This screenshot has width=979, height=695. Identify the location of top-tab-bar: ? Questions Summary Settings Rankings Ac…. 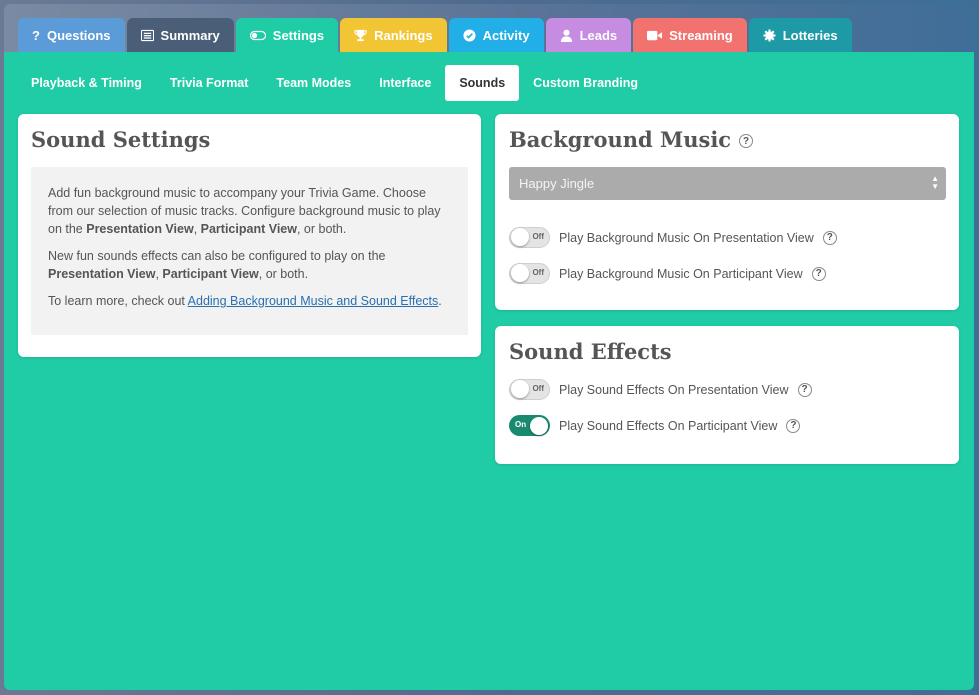
(489, 28).